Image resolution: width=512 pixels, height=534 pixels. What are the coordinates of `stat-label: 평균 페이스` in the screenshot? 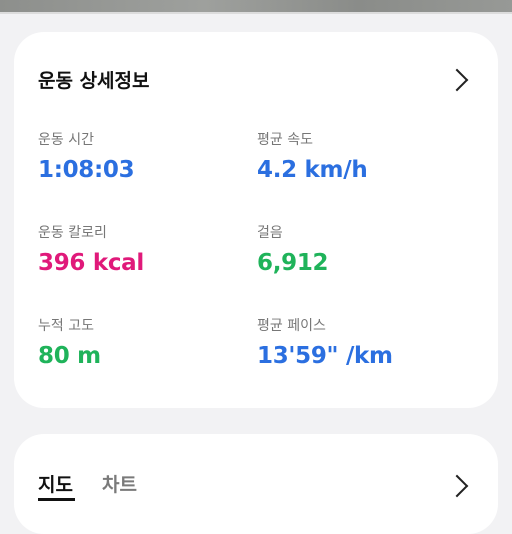 It's located at (291, 326).